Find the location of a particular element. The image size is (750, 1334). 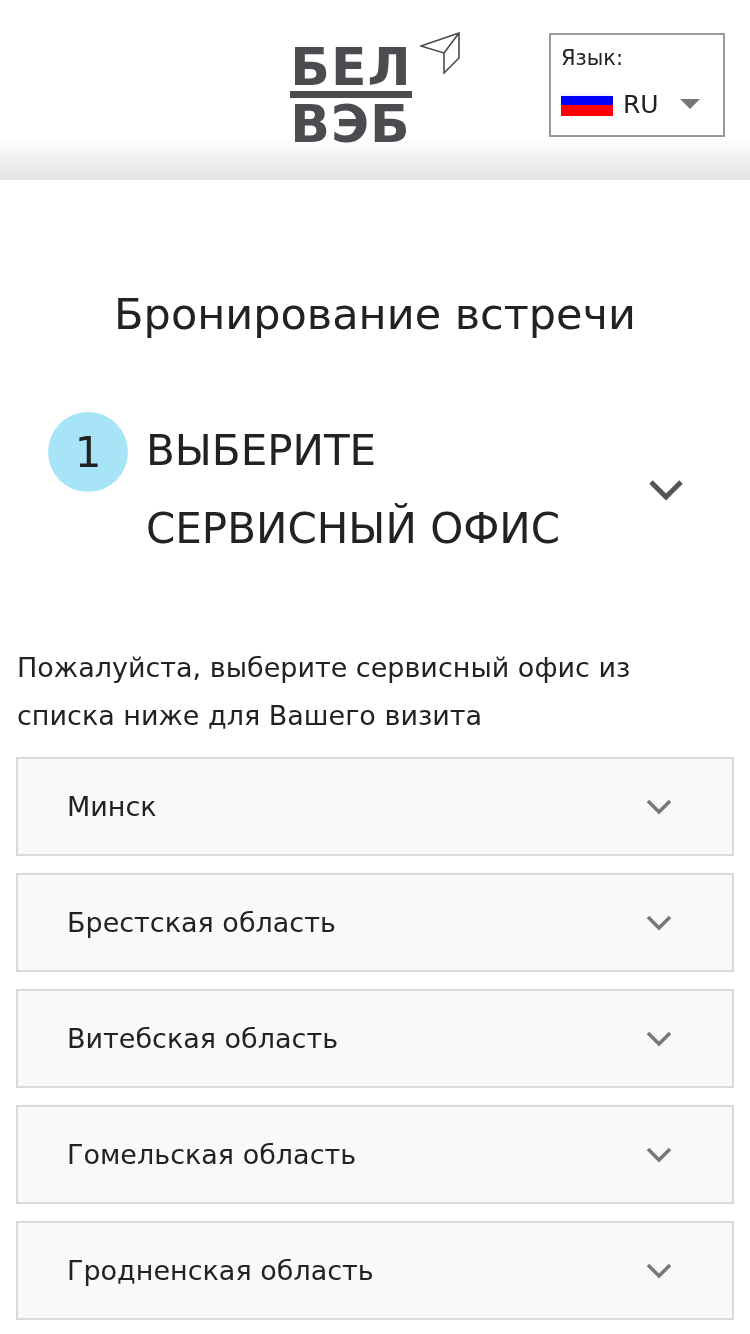

caret-icon is located at coordinates (690, 104).